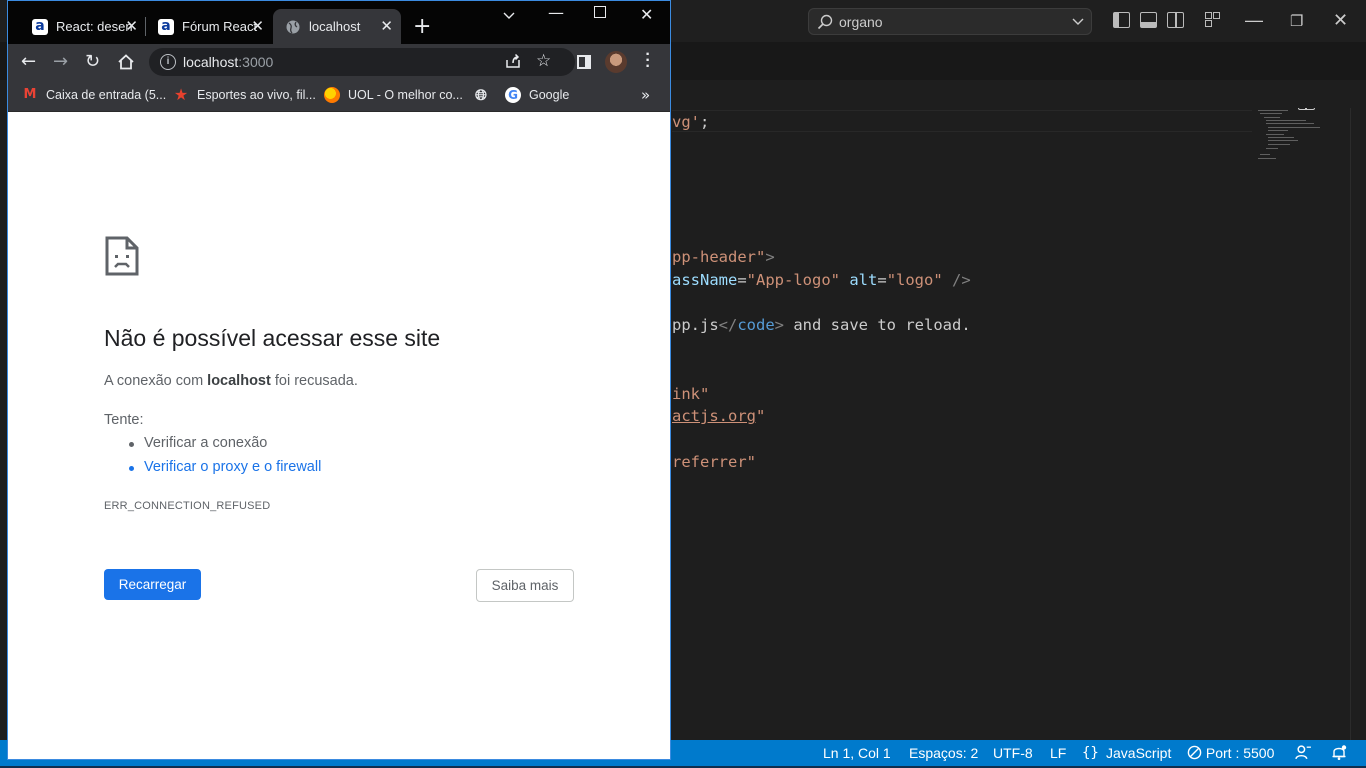  I want to click on indentation-setting: Espaços: 2, so click(943, 753).